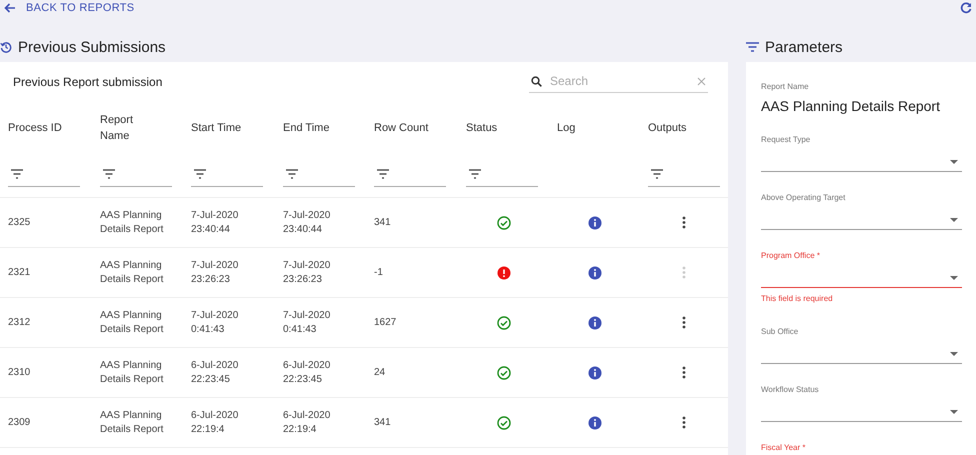 This screenshot has height=455, width=976. Describe the element at coordinates (117, 128) in the screenshot. I see `column-header: Report Name` at that location.